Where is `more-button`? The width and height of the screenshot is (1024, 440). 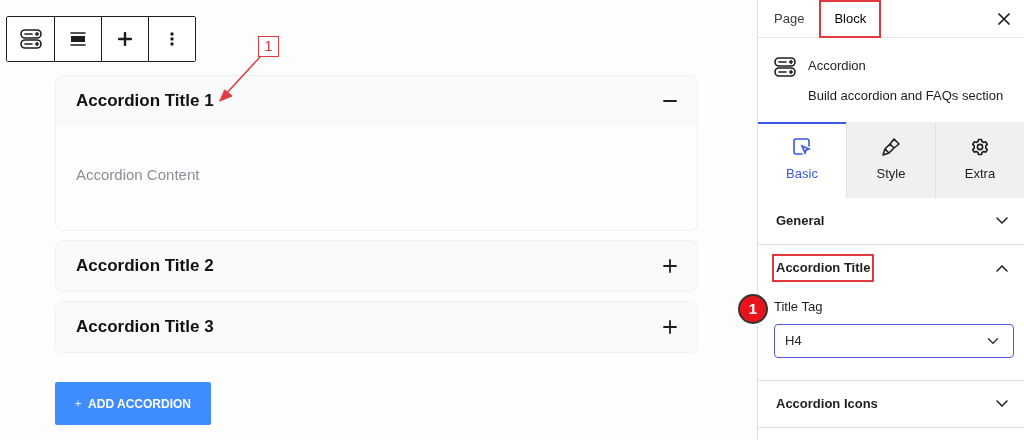 more-button is located at coordinates (171, 39).